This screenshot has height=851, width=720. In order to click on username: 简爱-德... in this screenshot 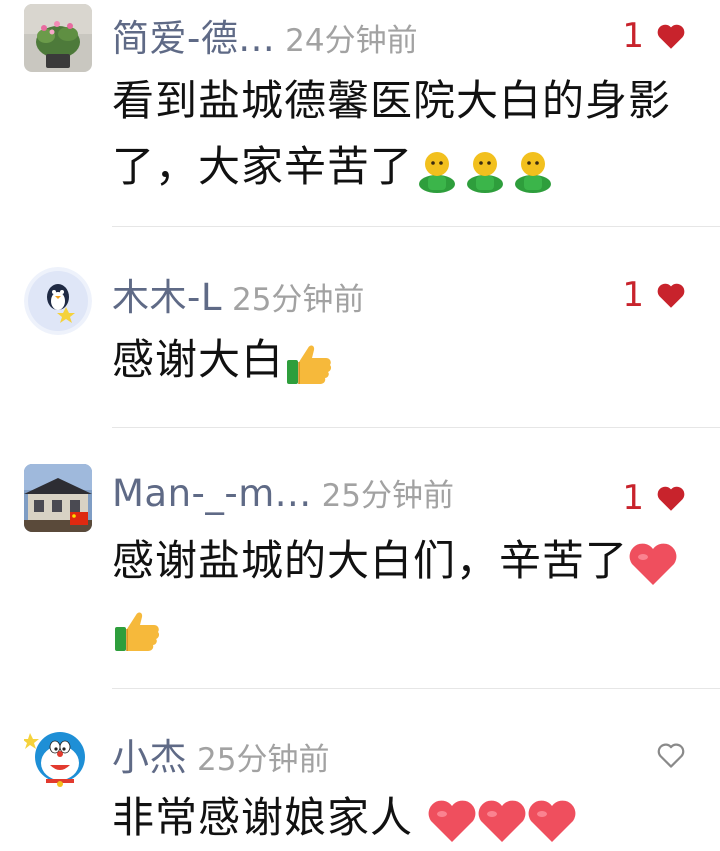, I will do `click(193, 35)`.